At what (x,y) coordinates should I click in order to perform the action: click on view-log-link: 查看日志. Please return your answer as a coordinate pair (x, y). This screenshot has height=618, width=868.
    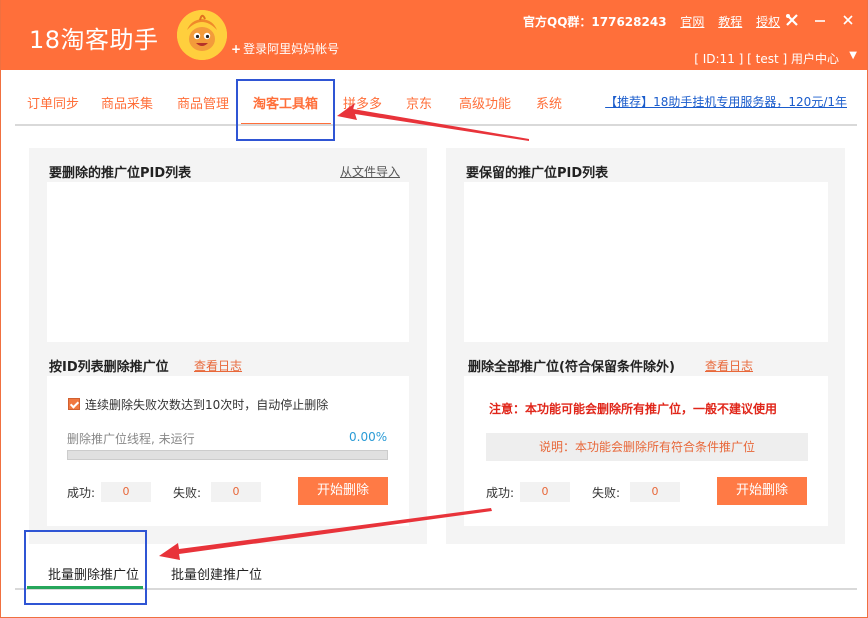
    Looking at the image, I should click on (218, 365).